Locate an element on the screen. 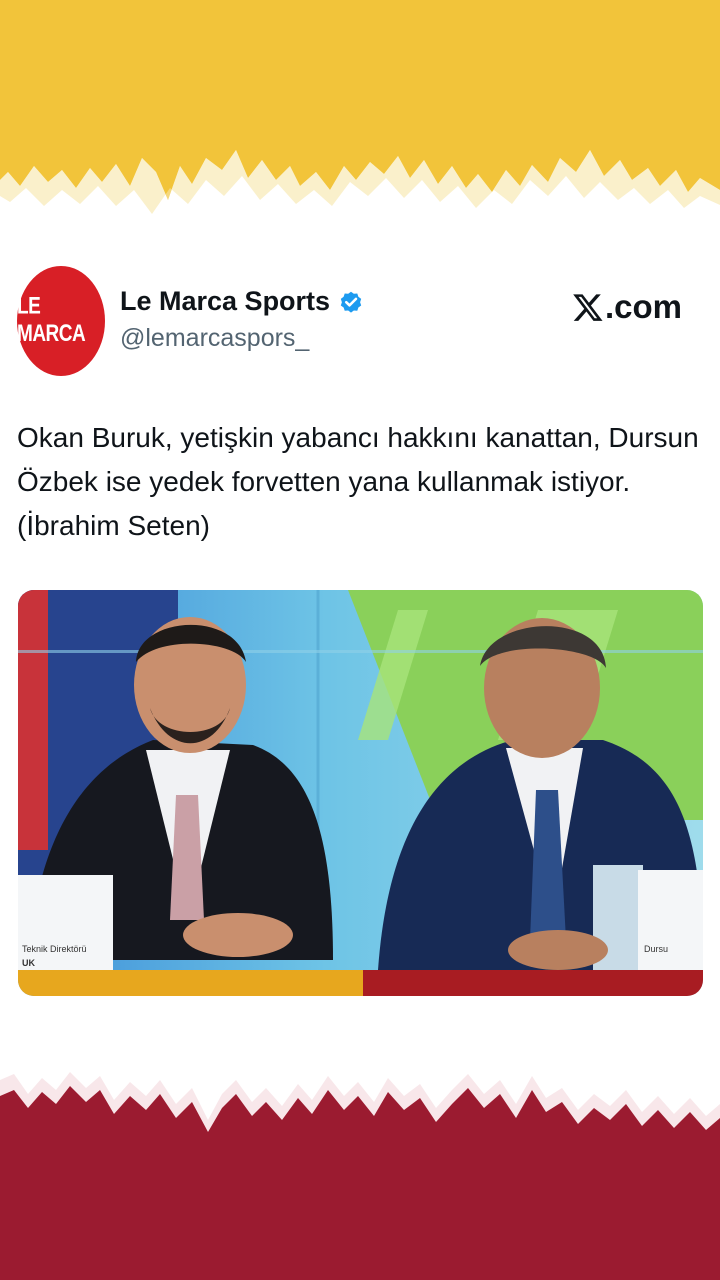  display-name: Le Marca Sports is located at coordinates (242, 301).